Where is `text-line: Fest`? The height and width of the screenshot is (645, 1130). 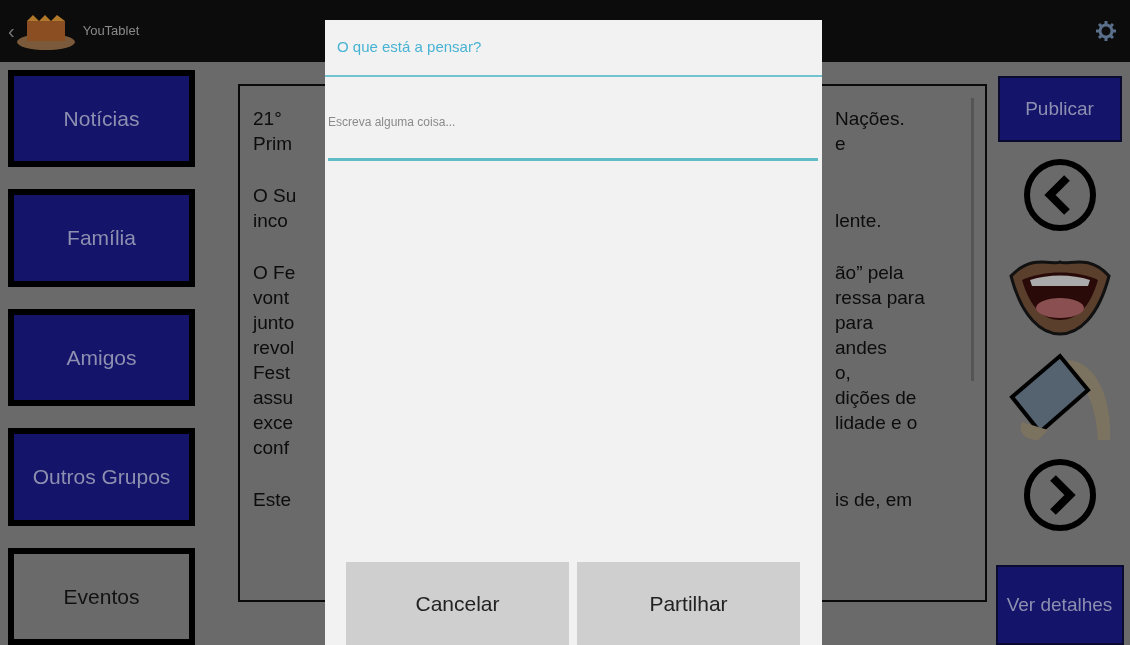 text-line: Fest is located at coordinates (272, 373).